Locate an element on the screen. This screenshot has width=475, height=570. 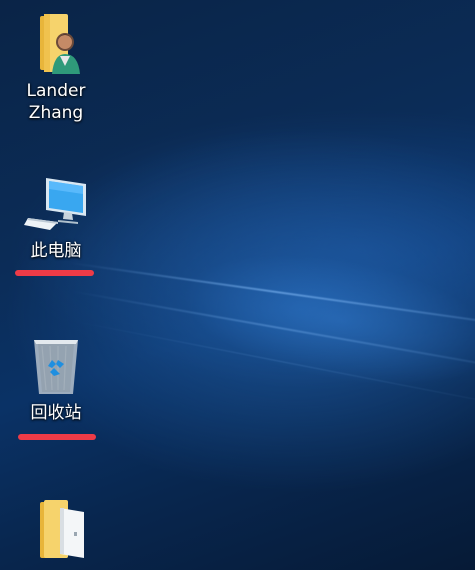
folder-icon is located at coordinates (56, 528).